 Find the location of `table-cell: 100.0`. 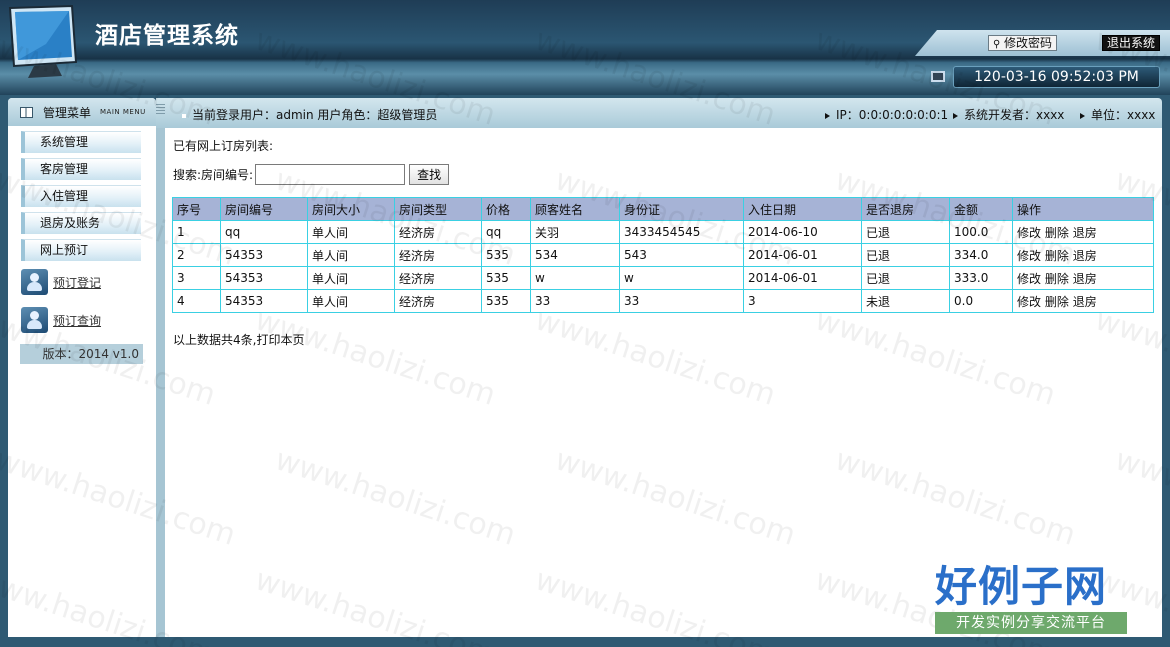

table-cell: 100.0 is located at coordinates (981, 232).